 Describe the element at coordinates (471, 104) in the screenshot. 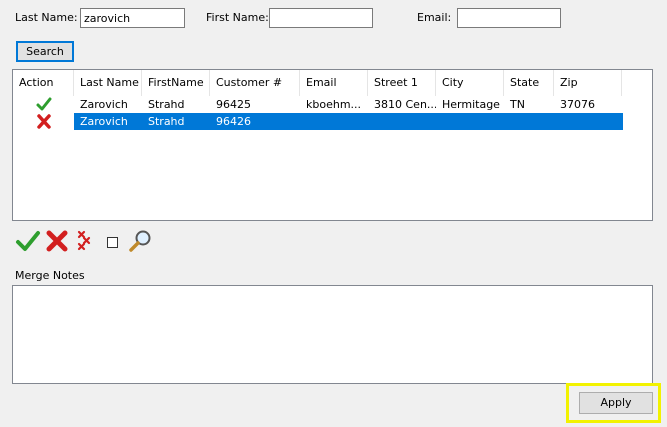

I see `cell-city: Hermitage` at that location.